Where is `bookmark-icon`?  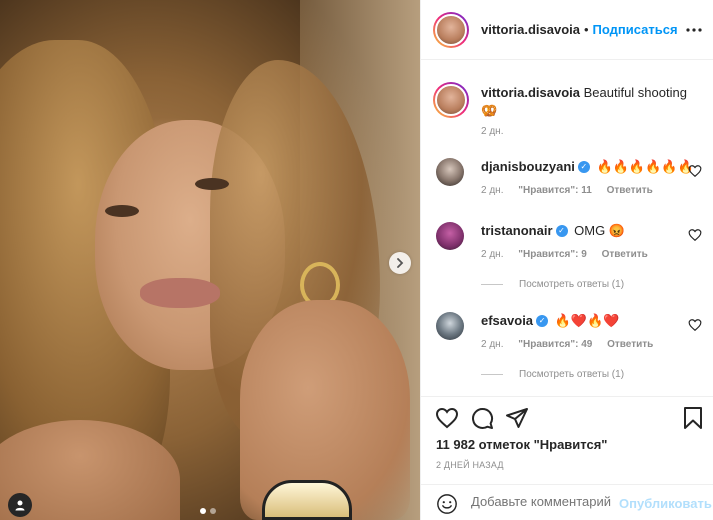
bookmark-icon is located at coordinates (693, 418).